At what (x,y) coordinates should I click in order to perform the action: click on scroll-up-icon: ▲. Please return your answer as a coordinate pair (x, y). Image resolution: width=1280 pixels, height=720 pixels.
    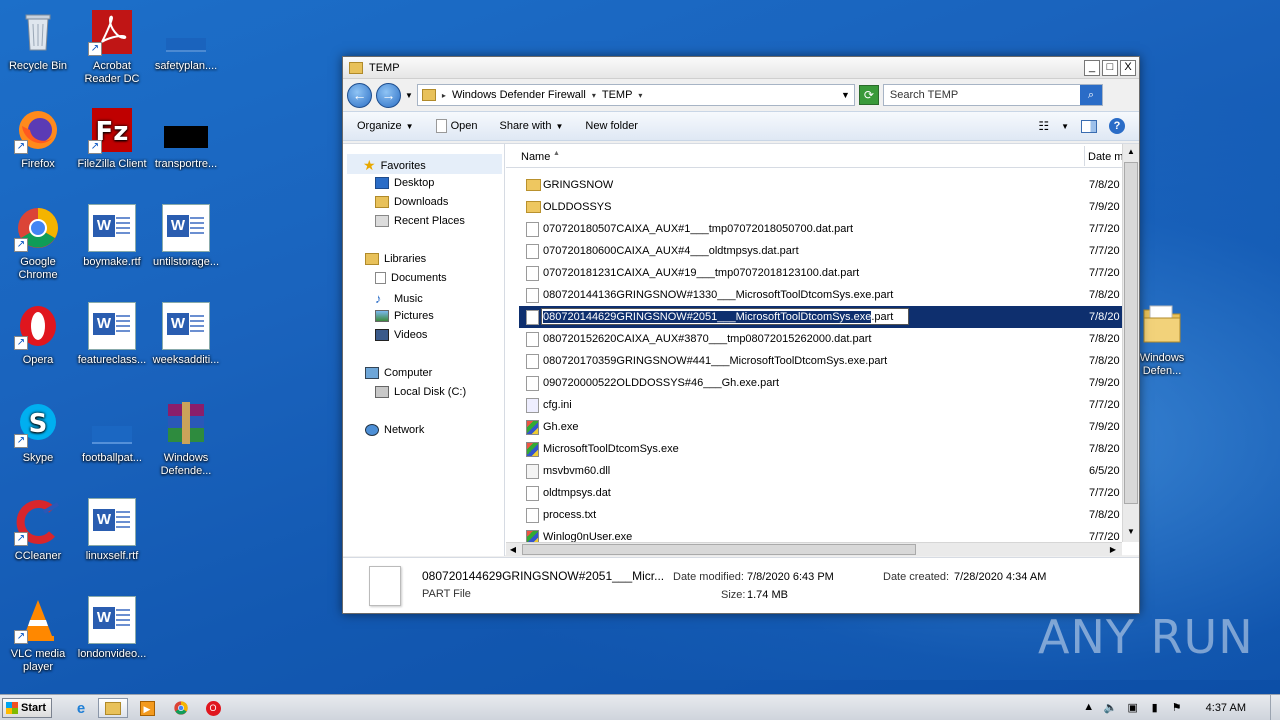
    Looking at the image, I should click on (1131, 152).